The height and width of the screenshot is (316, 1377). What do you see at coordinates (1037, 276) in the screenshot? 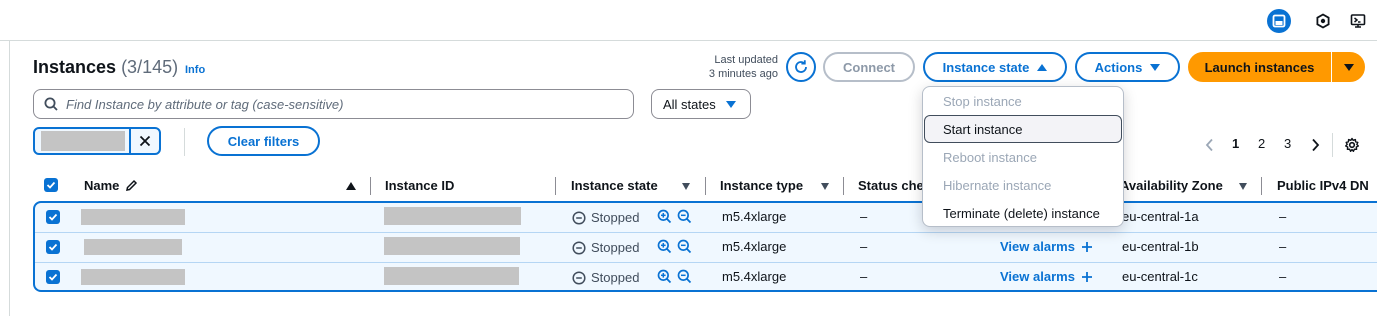
I see `view-alarms-label: View alarms` at bounding box center [1037, 276].